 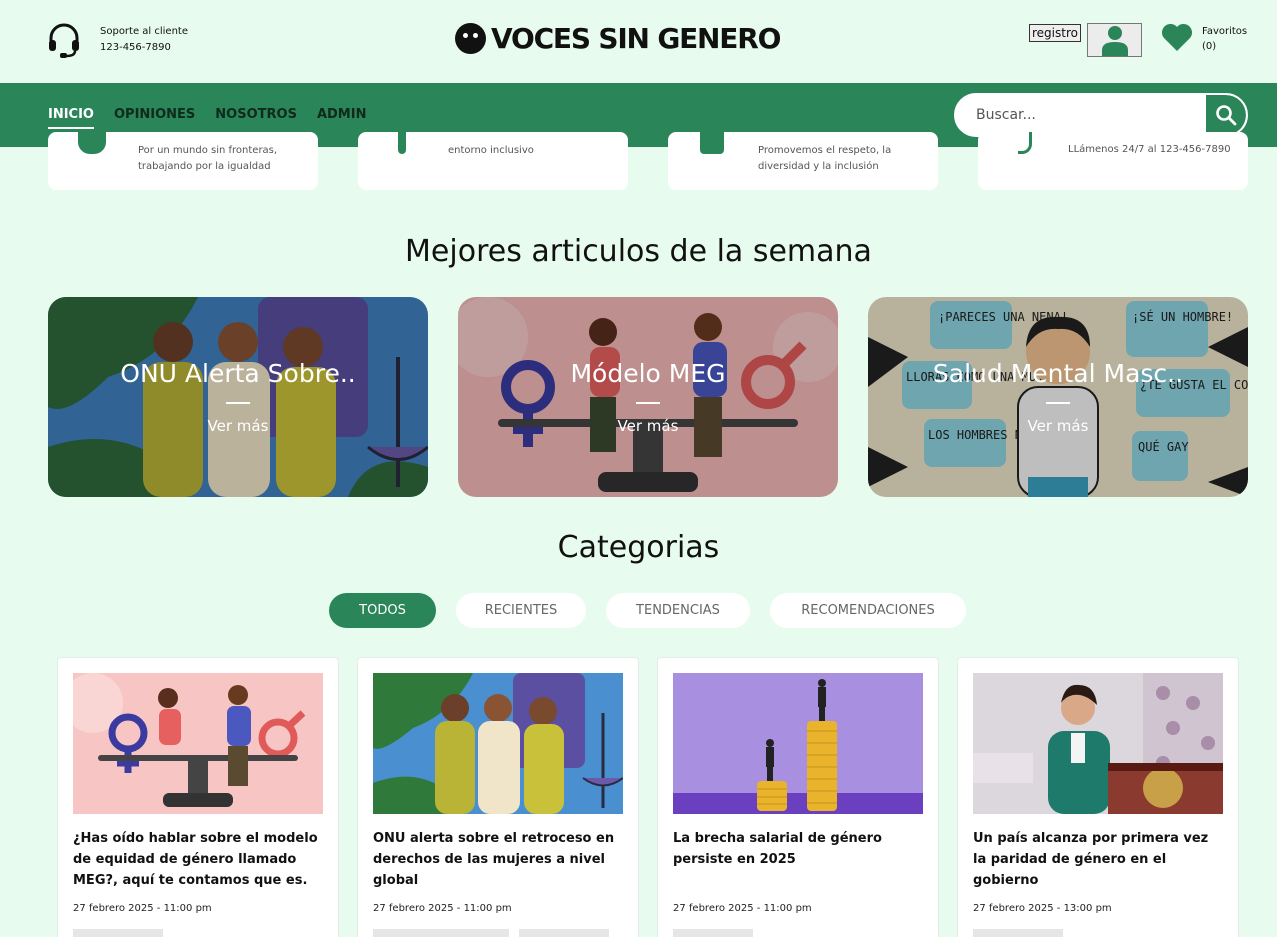 I want to click on brand-name: VOCES SIN GENERO, so click(x=636, y=38).